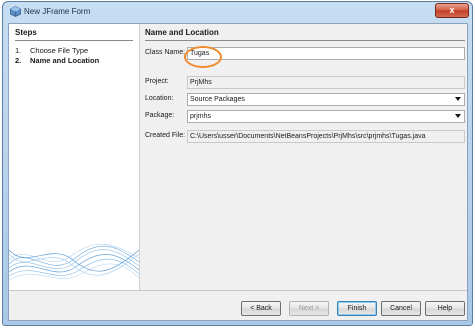 The image size is (475, 328). I want to click on step-item-choose-file-type: 1. Choose File Type, so click(51, 50).